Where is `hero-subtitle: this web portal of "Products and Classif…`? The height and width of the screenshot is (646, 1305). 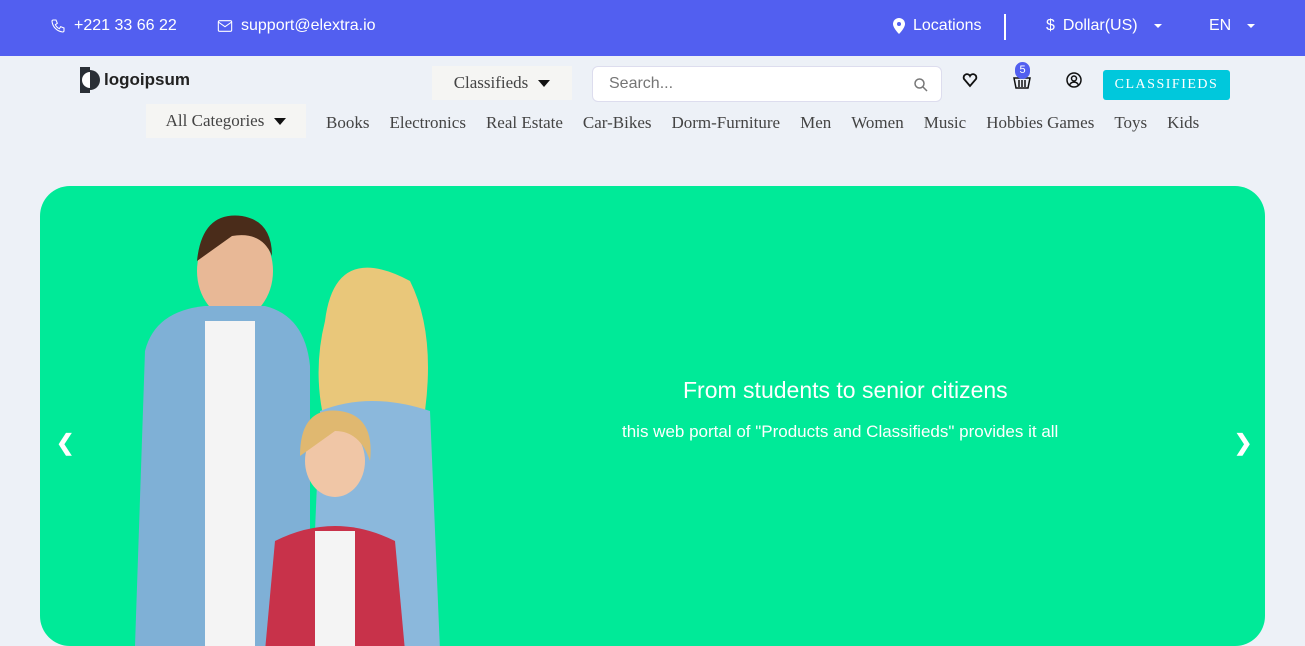
hero-subtitle: this web portal of "Products and Classif… is located at coordinates (840, 431).